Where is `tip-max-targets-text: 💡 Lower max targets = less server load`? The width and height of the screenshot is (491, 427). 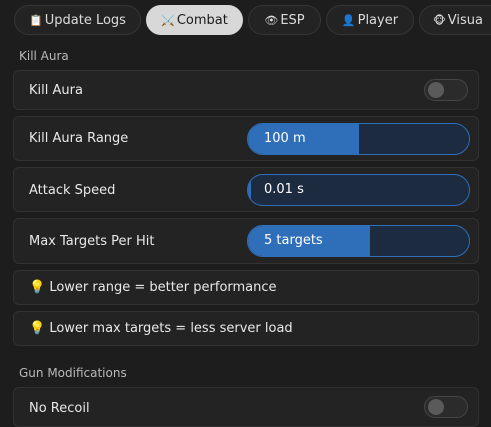
tip-max-targets-text: 💡 Lower max targets = less server load is located at coordinates (161, 328).